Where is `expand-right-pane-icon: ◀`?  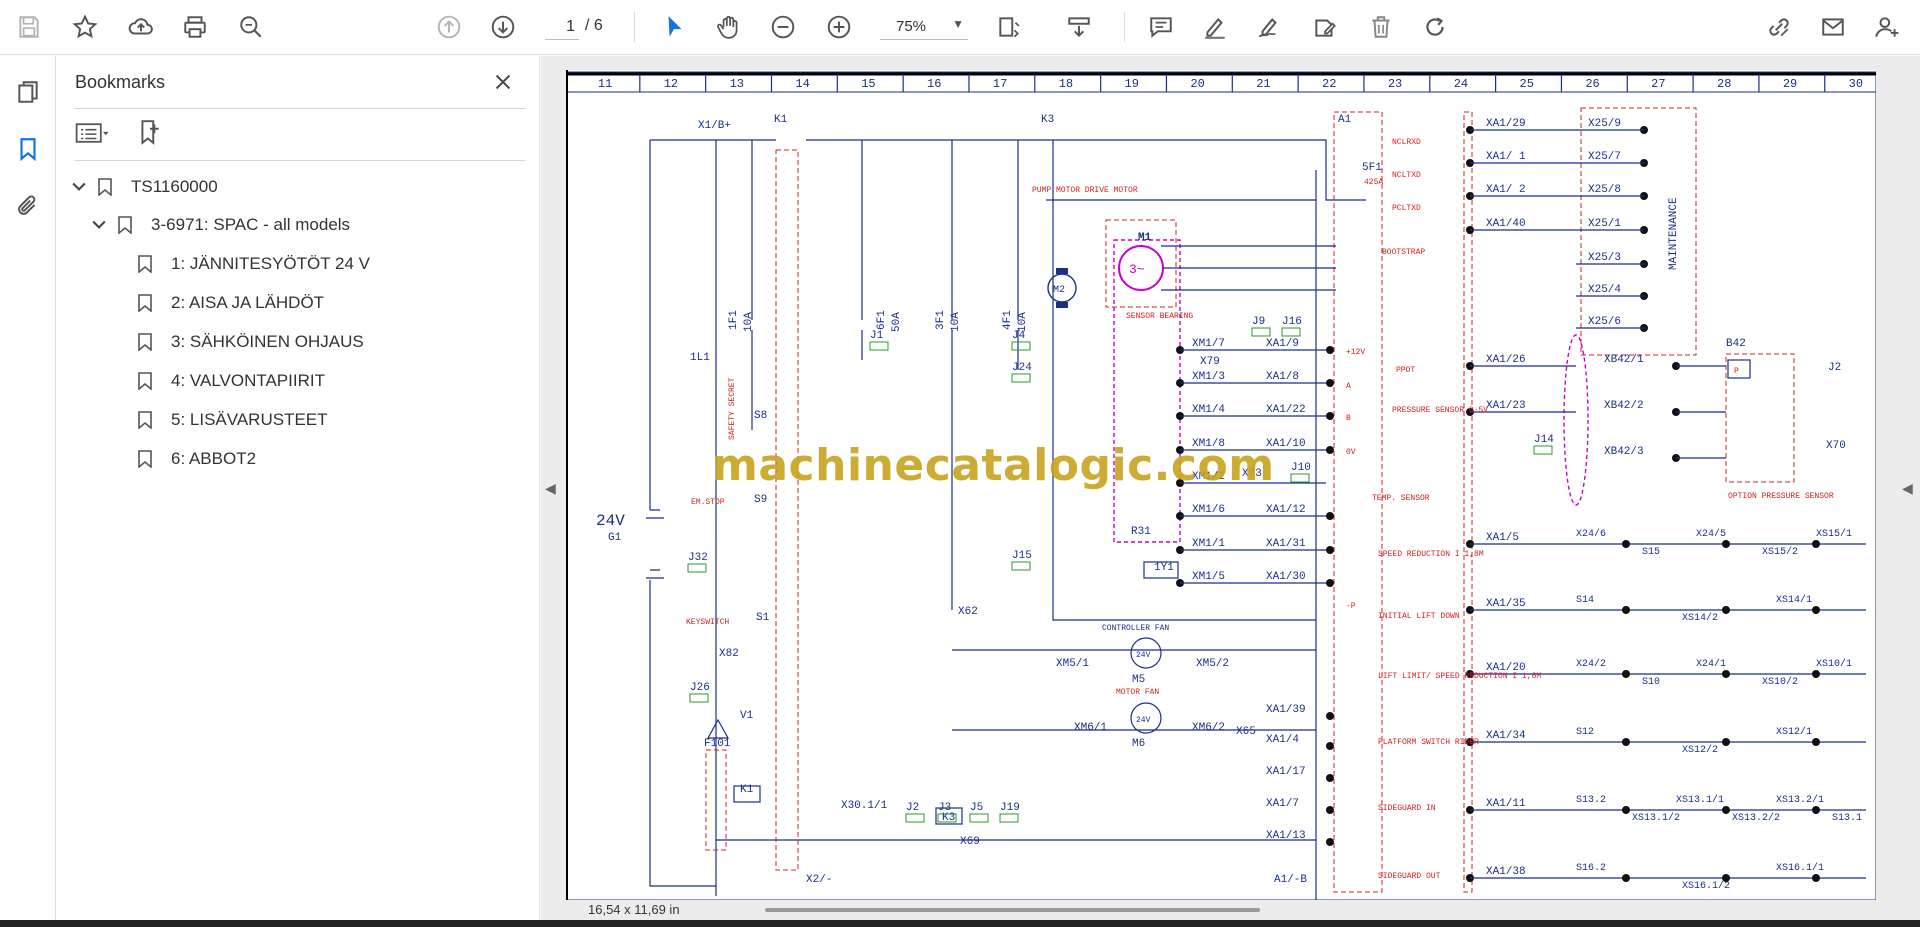 expand-right-pane-icon: ◀ is located at coordinates (1907, 488).